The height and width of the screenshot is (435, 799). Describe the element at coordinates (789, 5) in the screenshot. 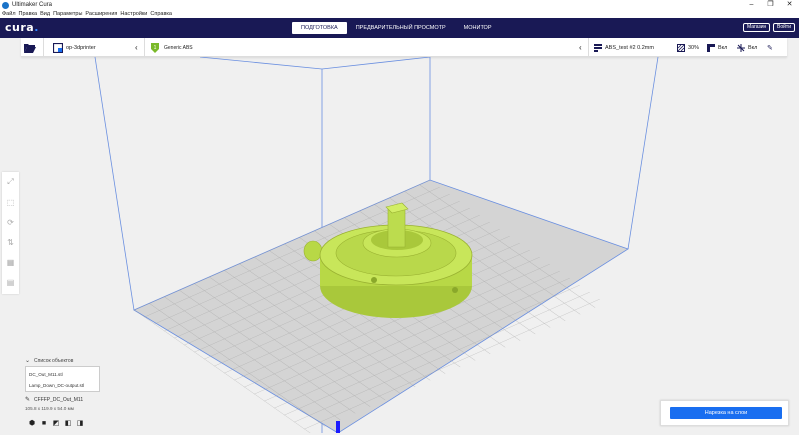

I see `close-button: ✕` at that location.